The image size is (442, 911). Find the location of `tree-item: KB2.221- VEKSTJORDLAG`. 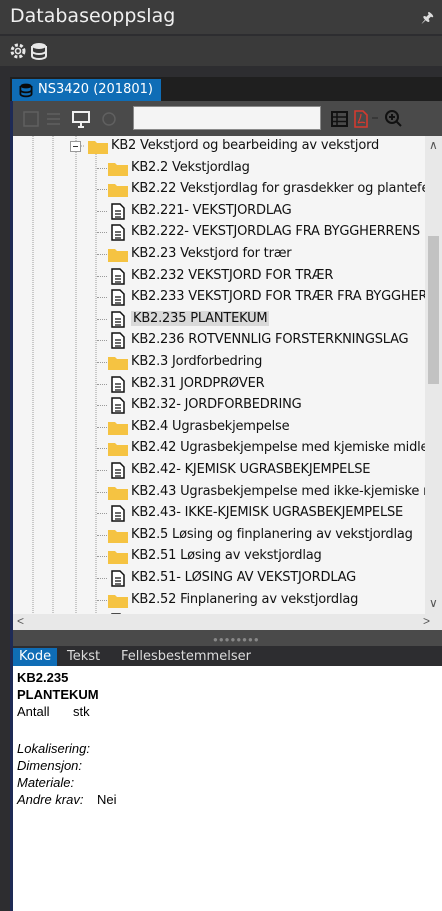

tree-item: KB2.221- VEKSTJORDLAG is located at coordinates (219, 211).